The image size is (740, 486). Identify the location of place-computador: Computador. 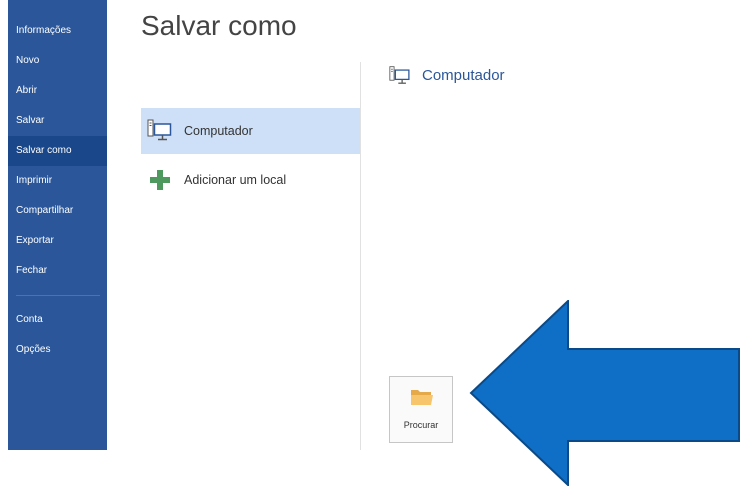
(250, 131).